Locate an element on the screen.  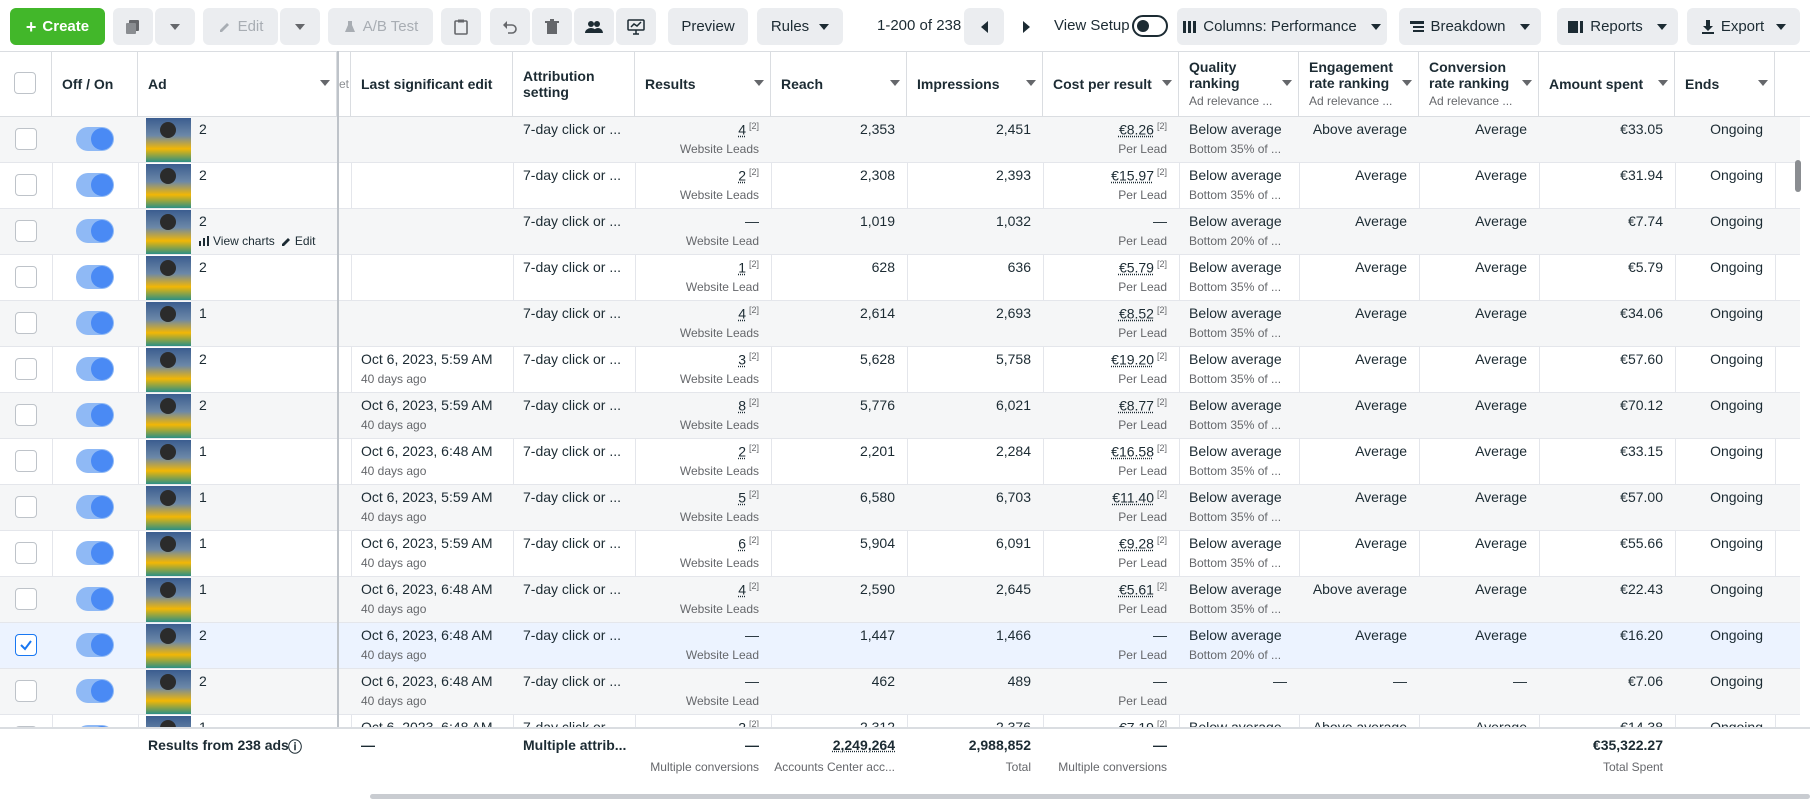
breakdown-button: Breakdown is located at coordinates (1470, 26).